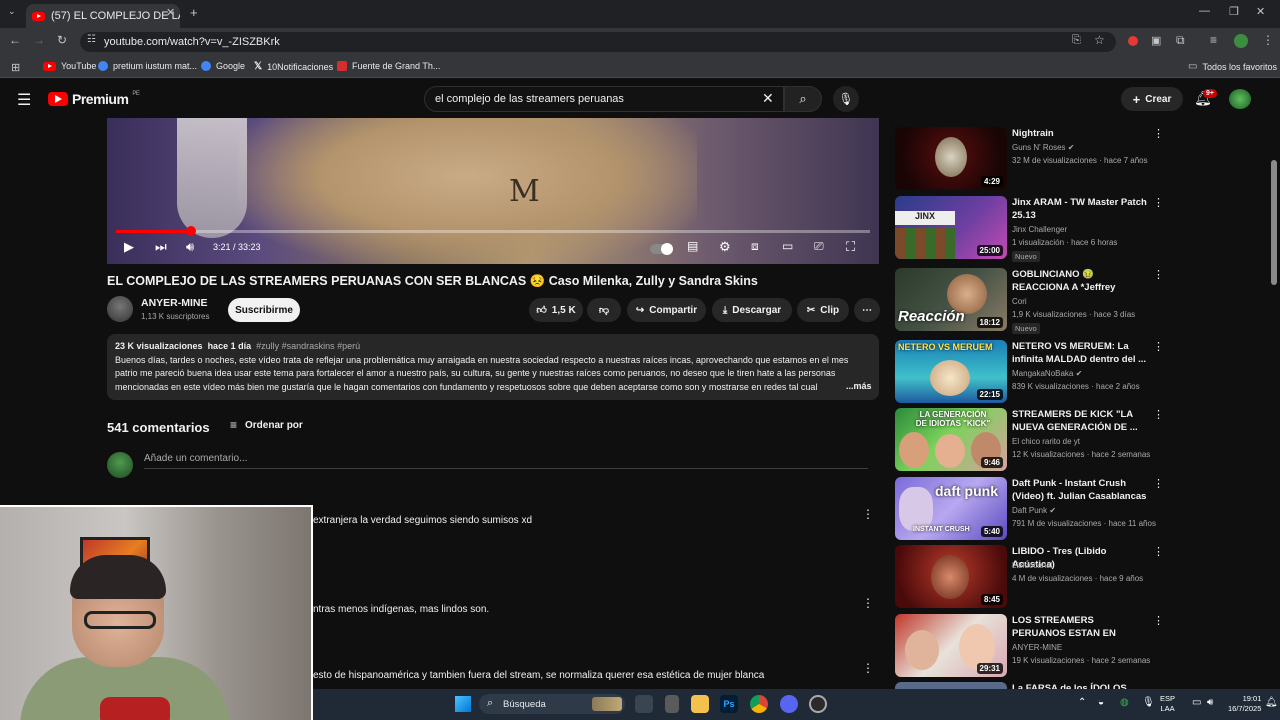 This screenshot has width=1280, height=720. What do you see at coordinates (1271, 702) in the screenshot?
I see `notification-center-icon: 🔔︎` at bounding box center [1271, 702].